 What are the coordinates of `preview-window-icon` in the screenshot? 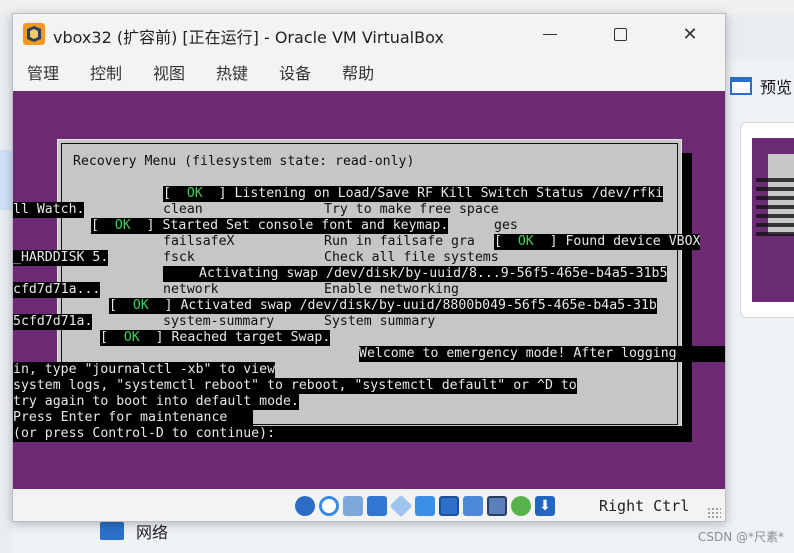 It's located at (741, 86).